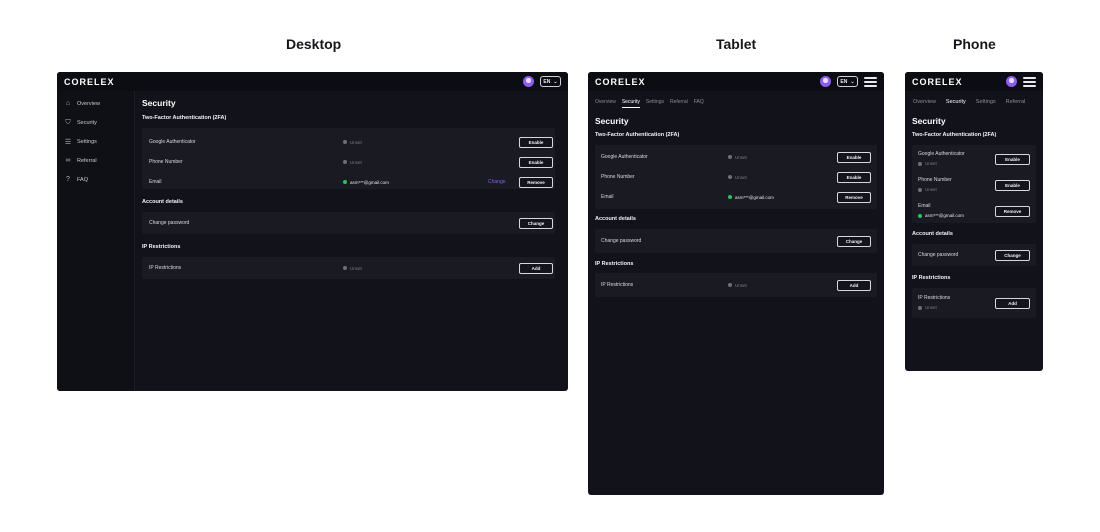 The width and height of the screenshot is (1100, 532). I want to click on link-icon: ∞, so click(68, 160).